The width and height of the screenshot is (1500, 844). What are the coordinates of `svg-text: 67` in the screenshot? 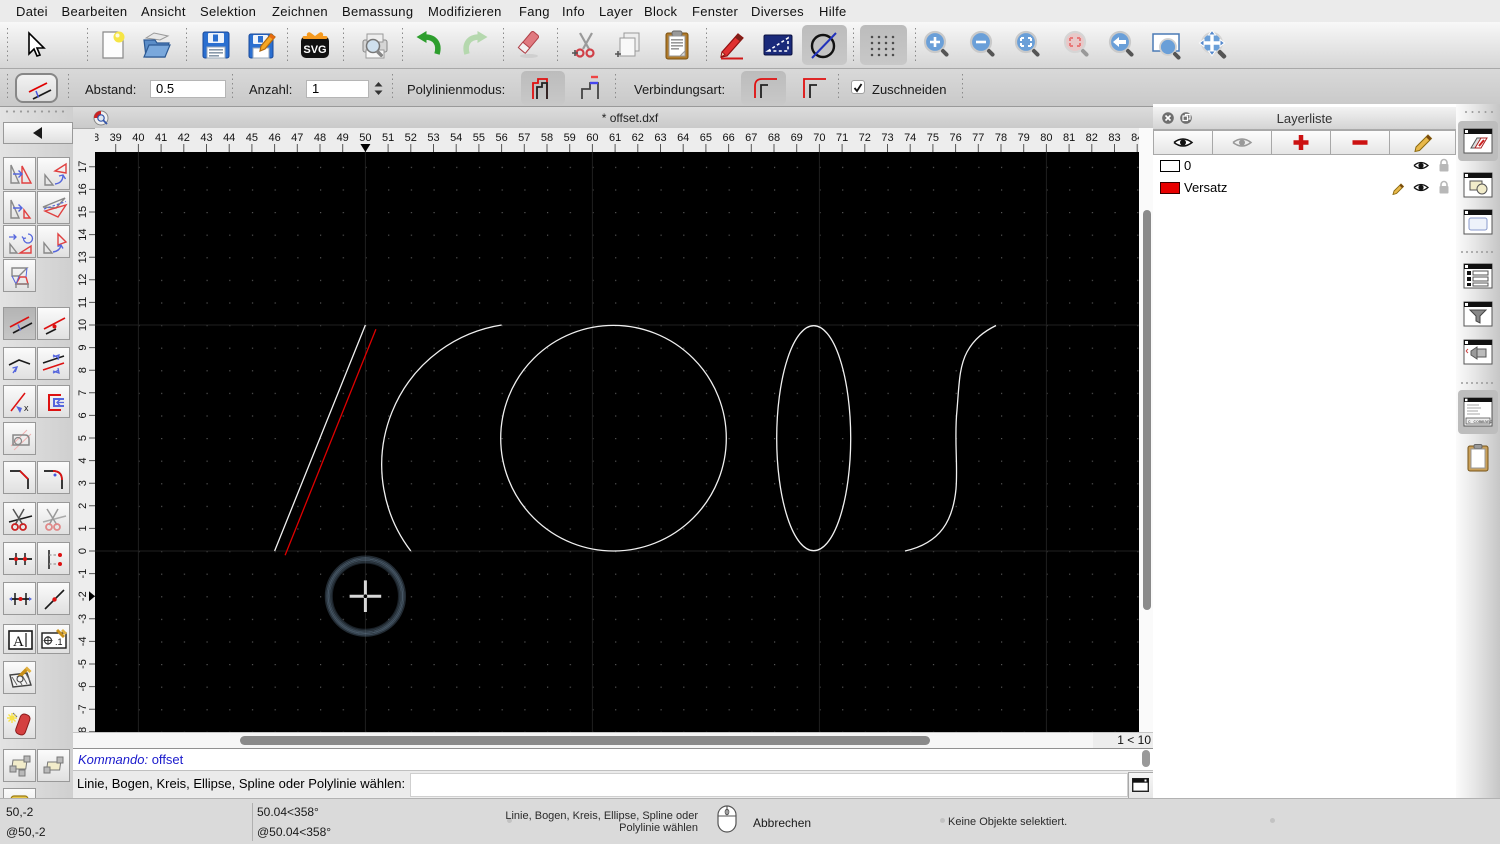 It's located at (751, 138).